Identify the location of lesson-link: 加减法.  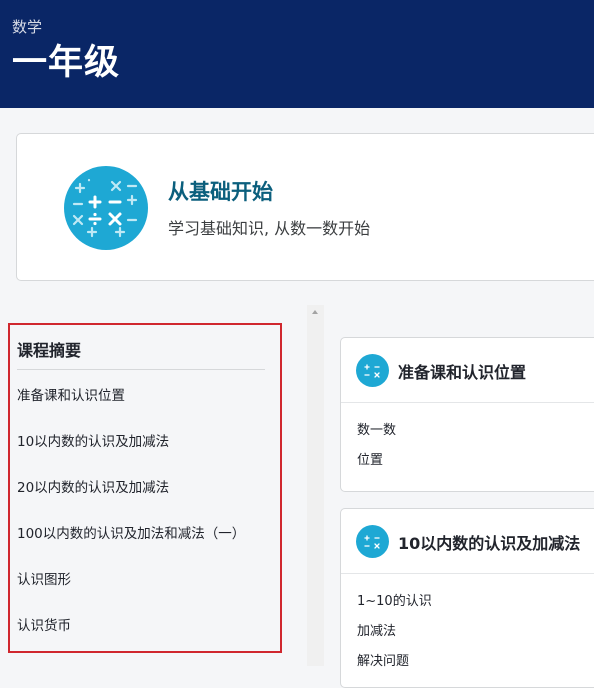
(376, 629).